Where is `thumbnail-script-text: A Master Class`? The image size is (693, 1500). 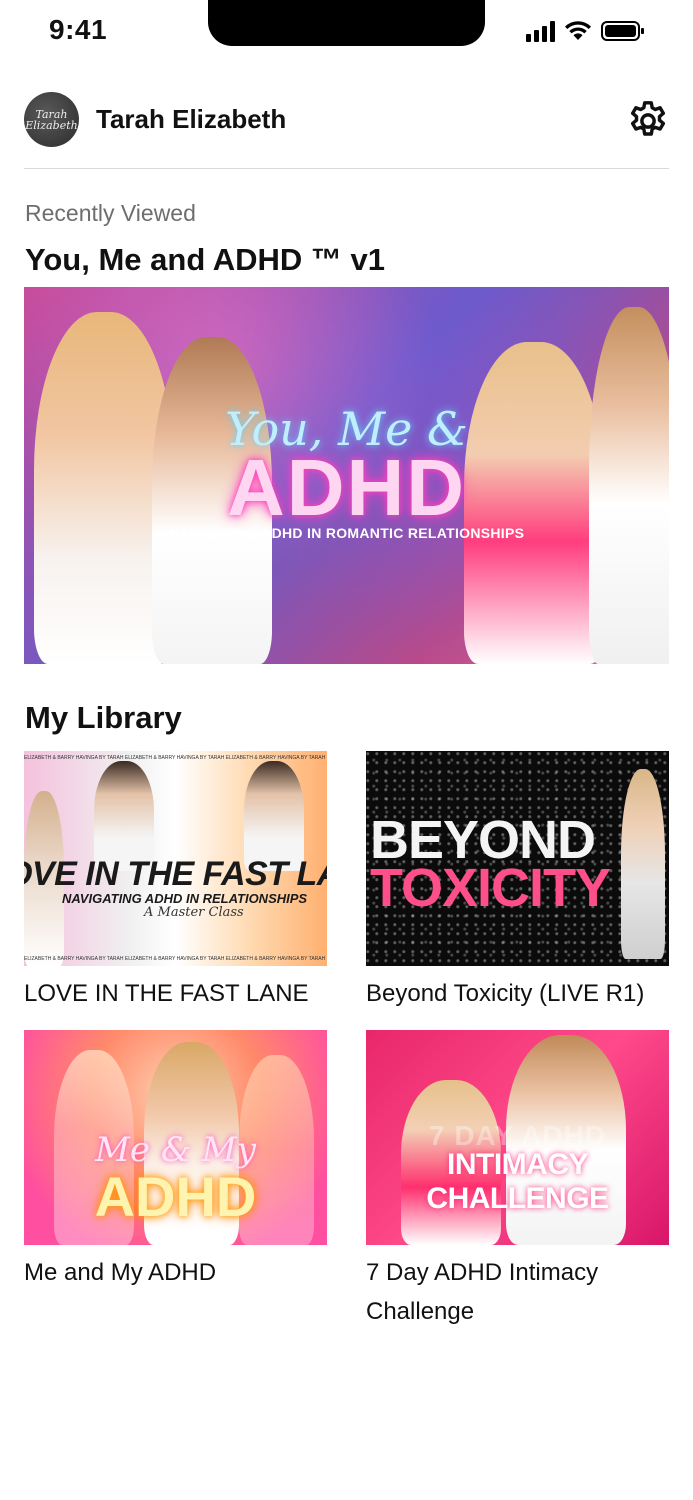 thumbnail-script-text: A Master Class is located at coordinates (194, 912).